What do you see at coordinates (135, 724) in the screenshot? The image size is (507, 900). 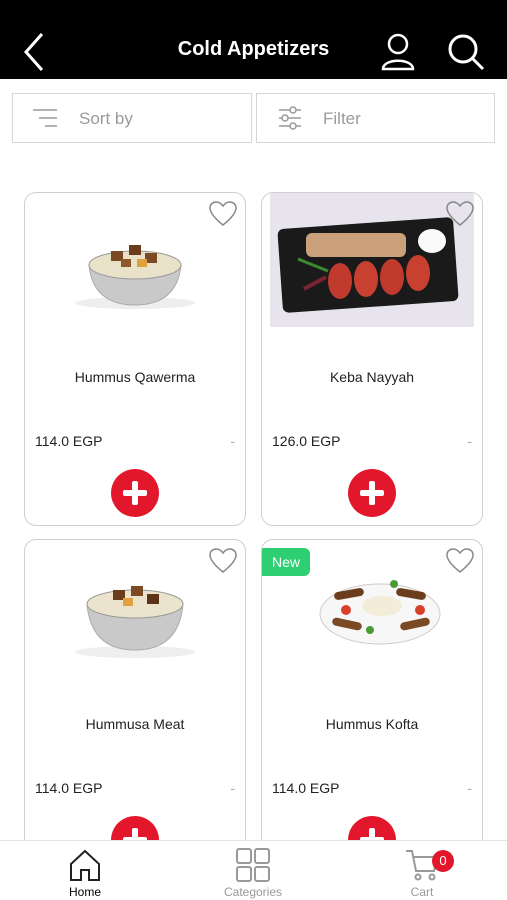 I see `product-name: Hummusa Meat` at bounding box center [135, 724].